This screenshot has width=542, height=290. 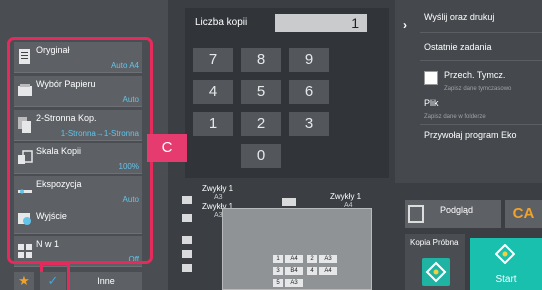 What do you see at coordinates (328, 259) in the screenshot?
I see `cassette-2-size: A3` at bounding box center [328, 259].